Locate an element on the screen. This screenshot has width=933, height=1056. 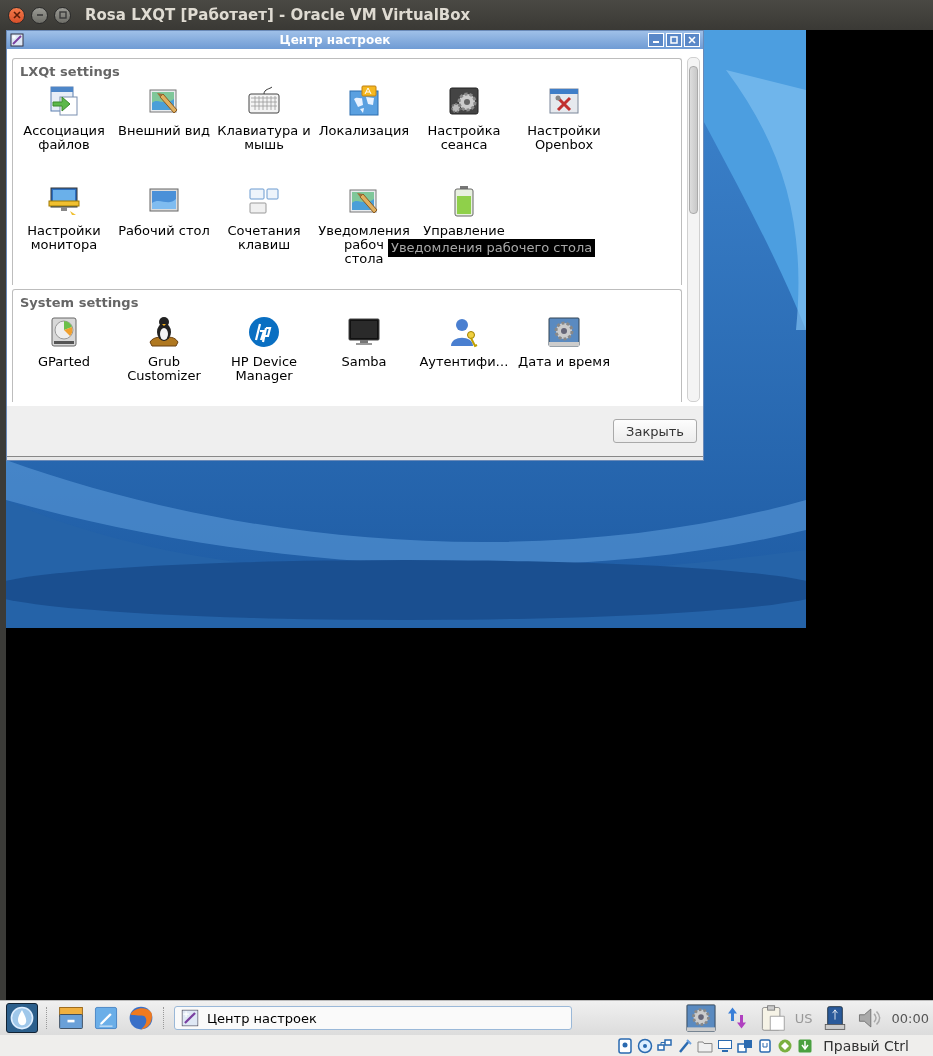
item-label: стола is located at coordinates (364, 259).